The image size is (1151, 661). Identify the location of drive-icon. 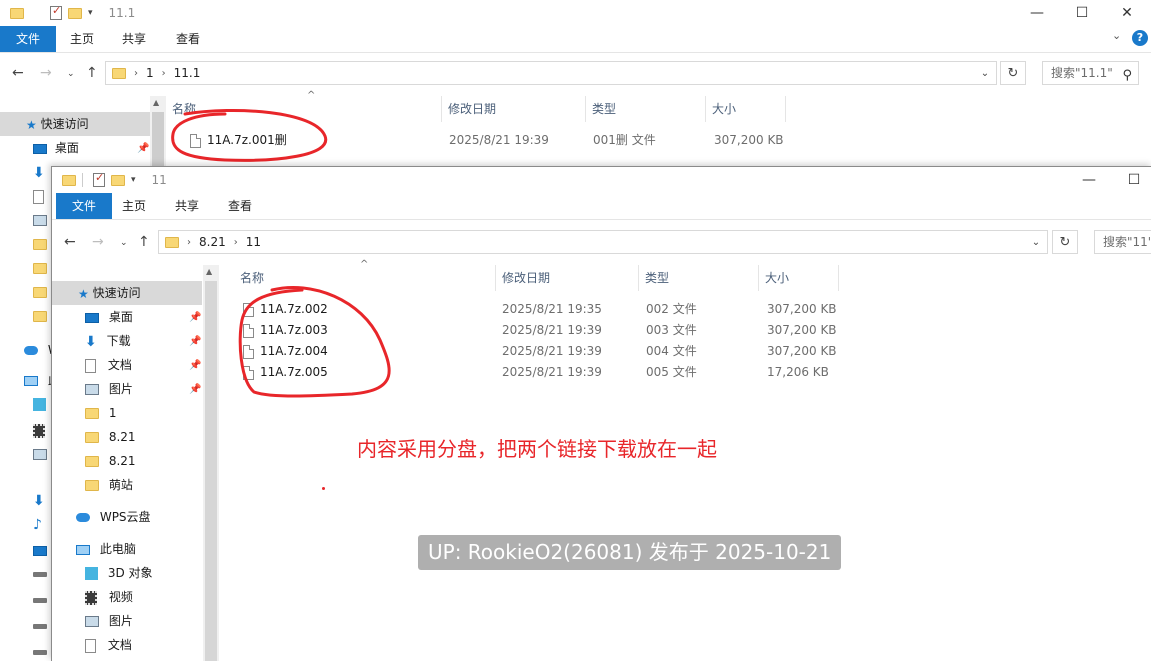
(40, 600).